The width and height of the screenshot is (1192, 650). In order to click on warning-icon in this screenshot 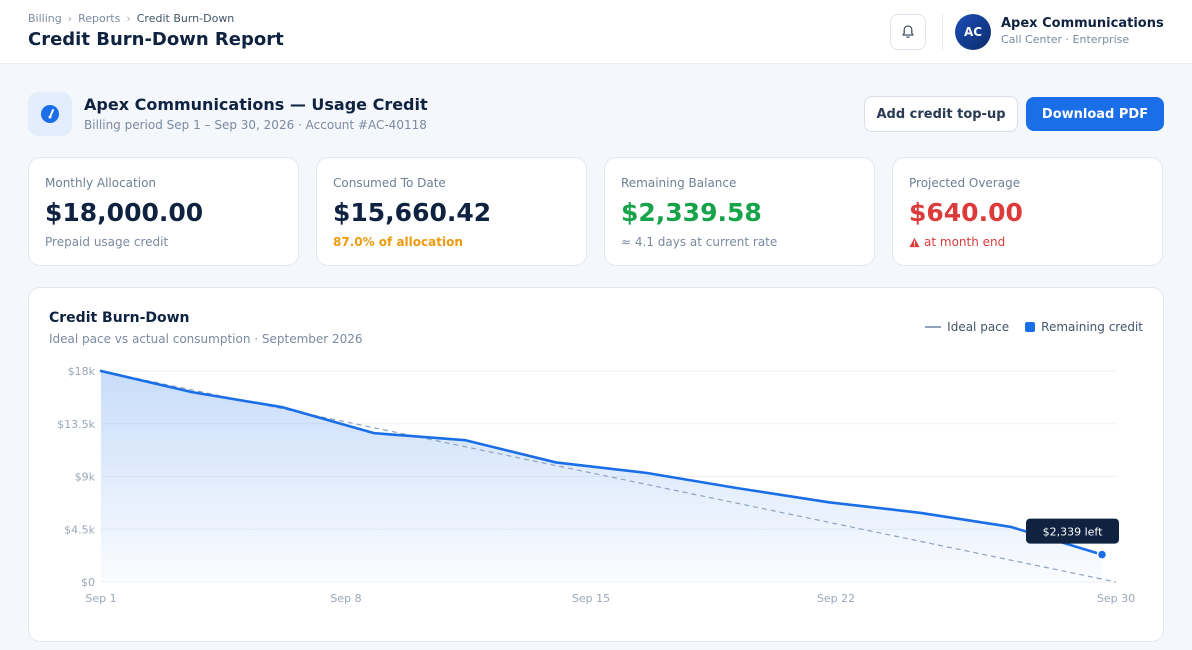, I will do `click(914, 242)`.